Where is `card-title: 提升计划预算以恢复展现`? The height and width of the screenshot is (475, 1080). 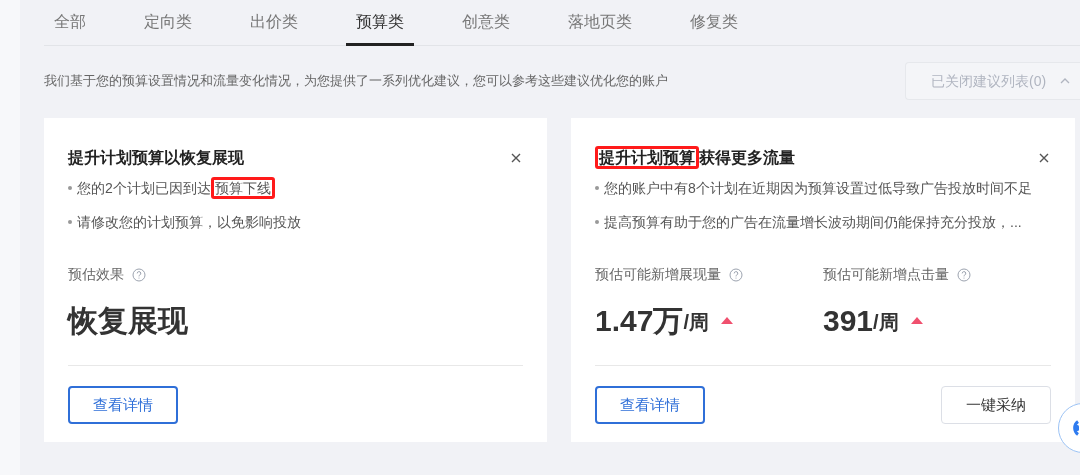 card-title: 提升计划预算以恢复展现 is located at coordinates (156, 158).